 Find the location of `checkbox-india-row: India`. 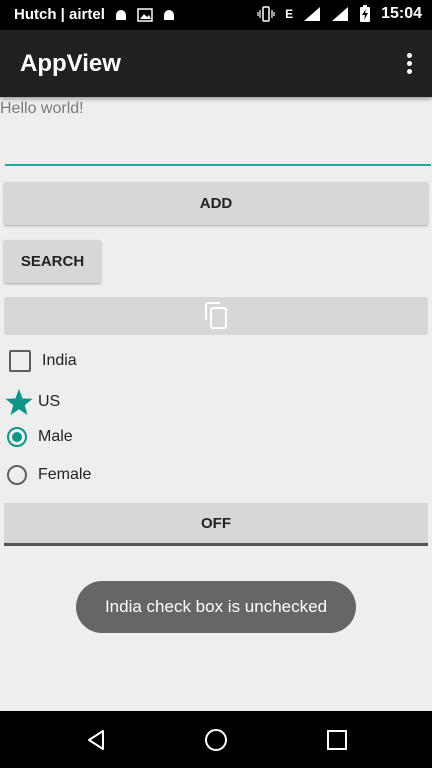

checkbox-india-row: India is located at coordinates (41, 361).